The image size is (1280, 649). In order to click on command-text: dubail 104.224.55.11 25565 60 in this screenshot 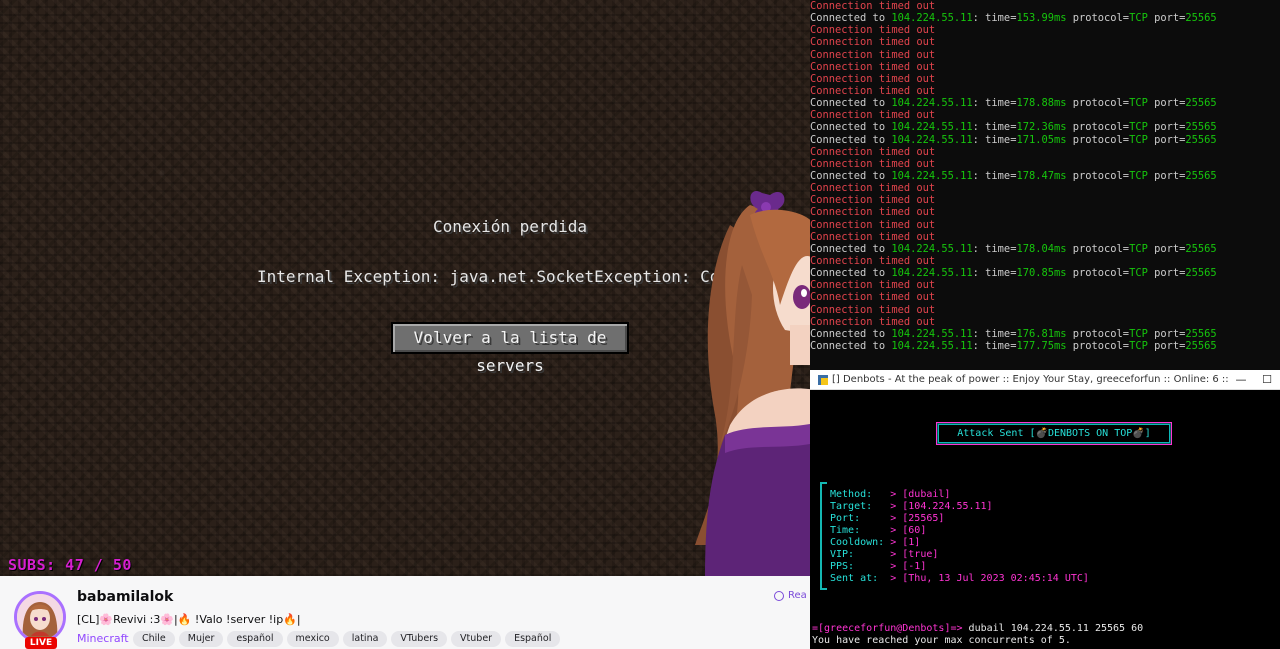, I will do `click(1056, 628)`.